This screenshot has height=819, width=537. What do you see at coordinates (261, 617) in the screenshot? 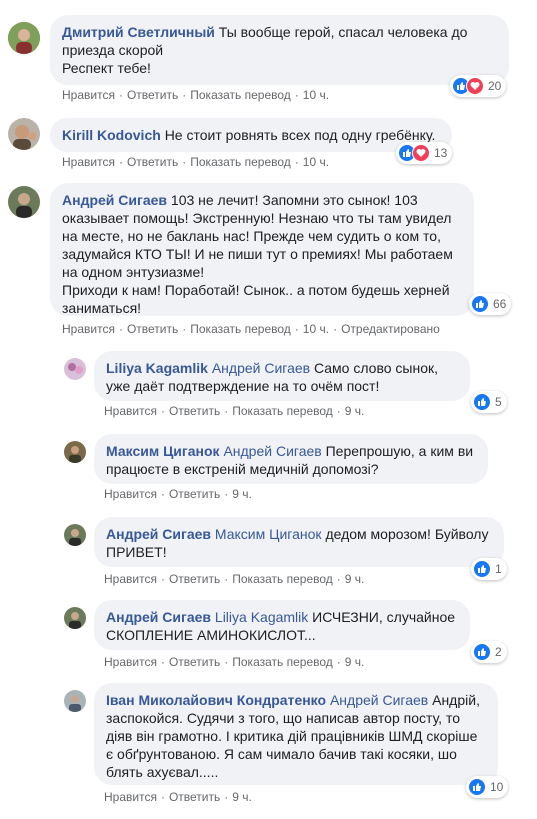
I see `mention: Liliya Kagamlik` at bounding box center [261, 617].